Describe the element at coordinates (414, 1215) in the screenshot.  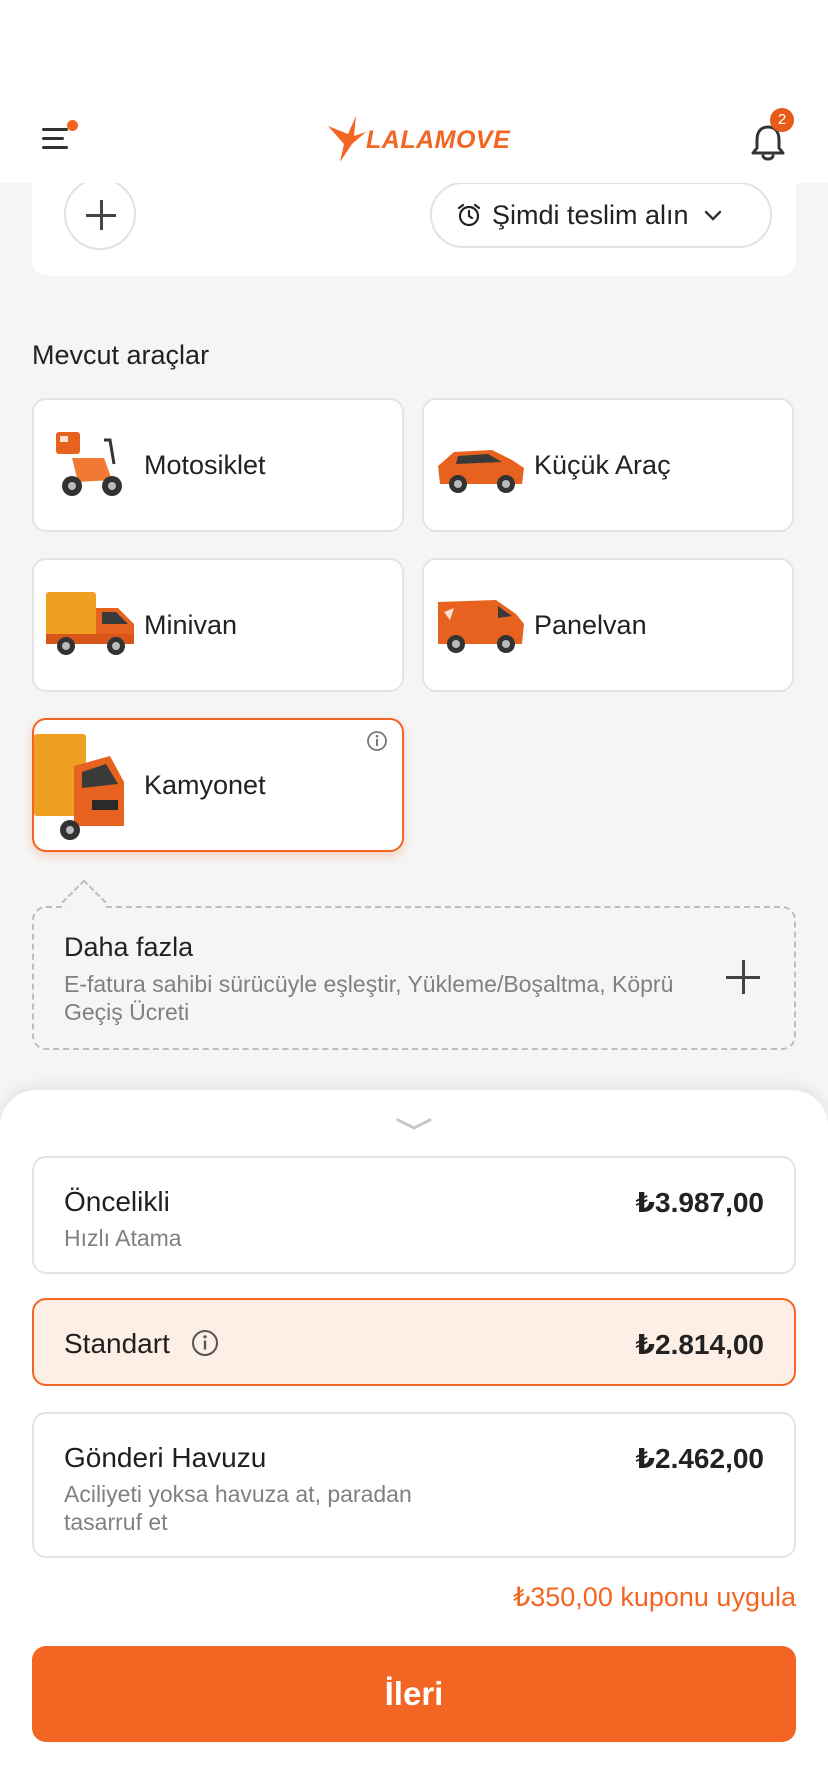
I see `price-option-oncelikli: Öncelikli Hızlı Atama ₺3.987,00` at that location.